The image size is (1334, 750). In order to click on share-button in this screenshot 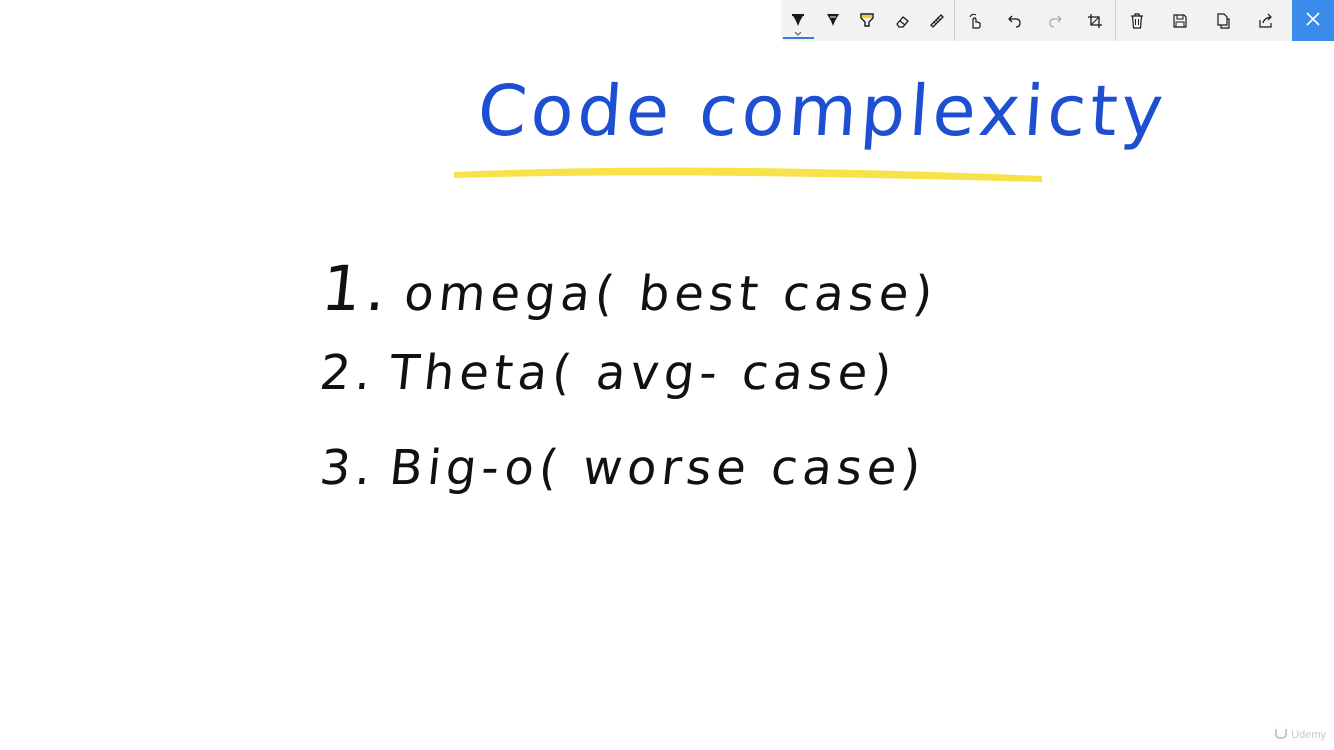, I will do `click(1266, 20)`.